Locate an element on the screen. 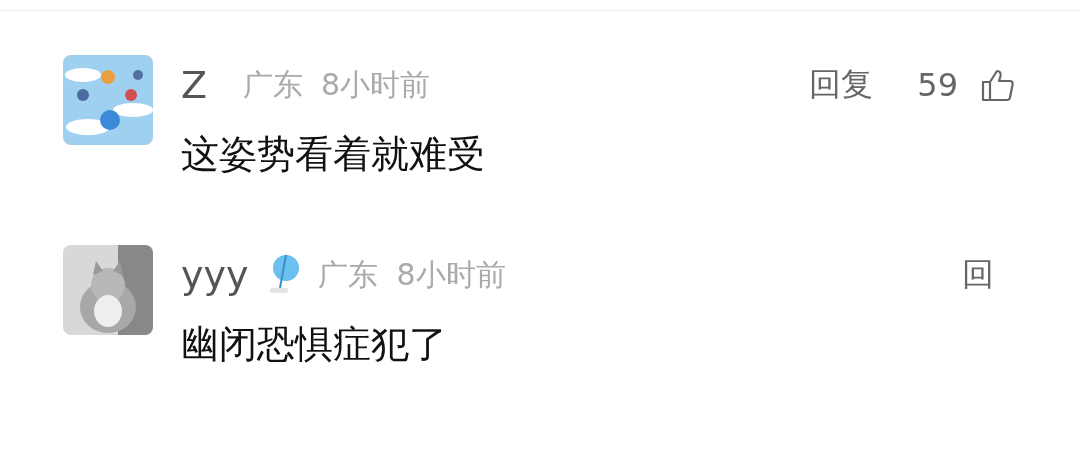 The image size is (1080, 473). like-count: 59 is located at coordinates (937, 85).